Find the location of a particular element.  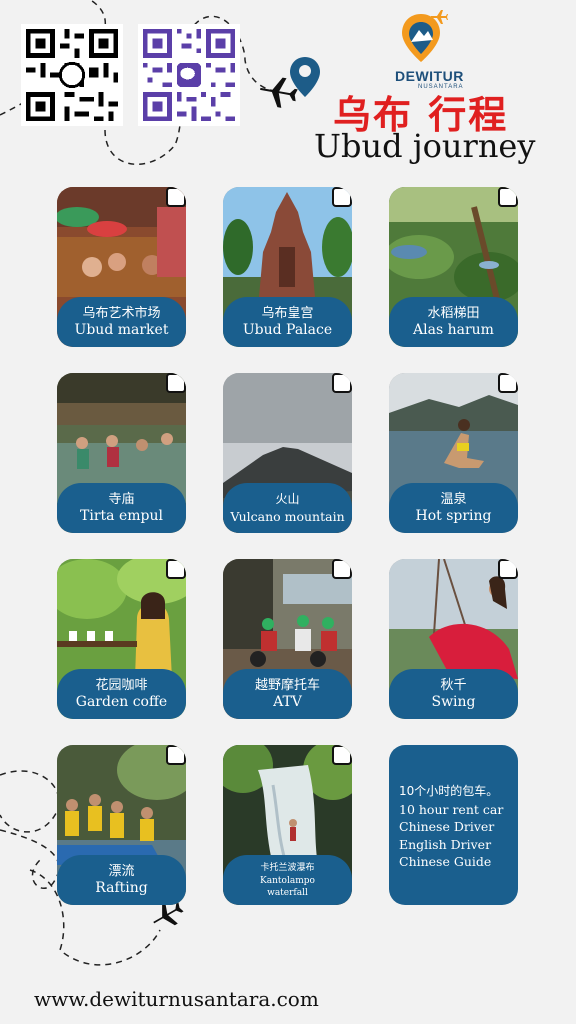

checkbox-garden-coffe is located at coordinates (176, 569).